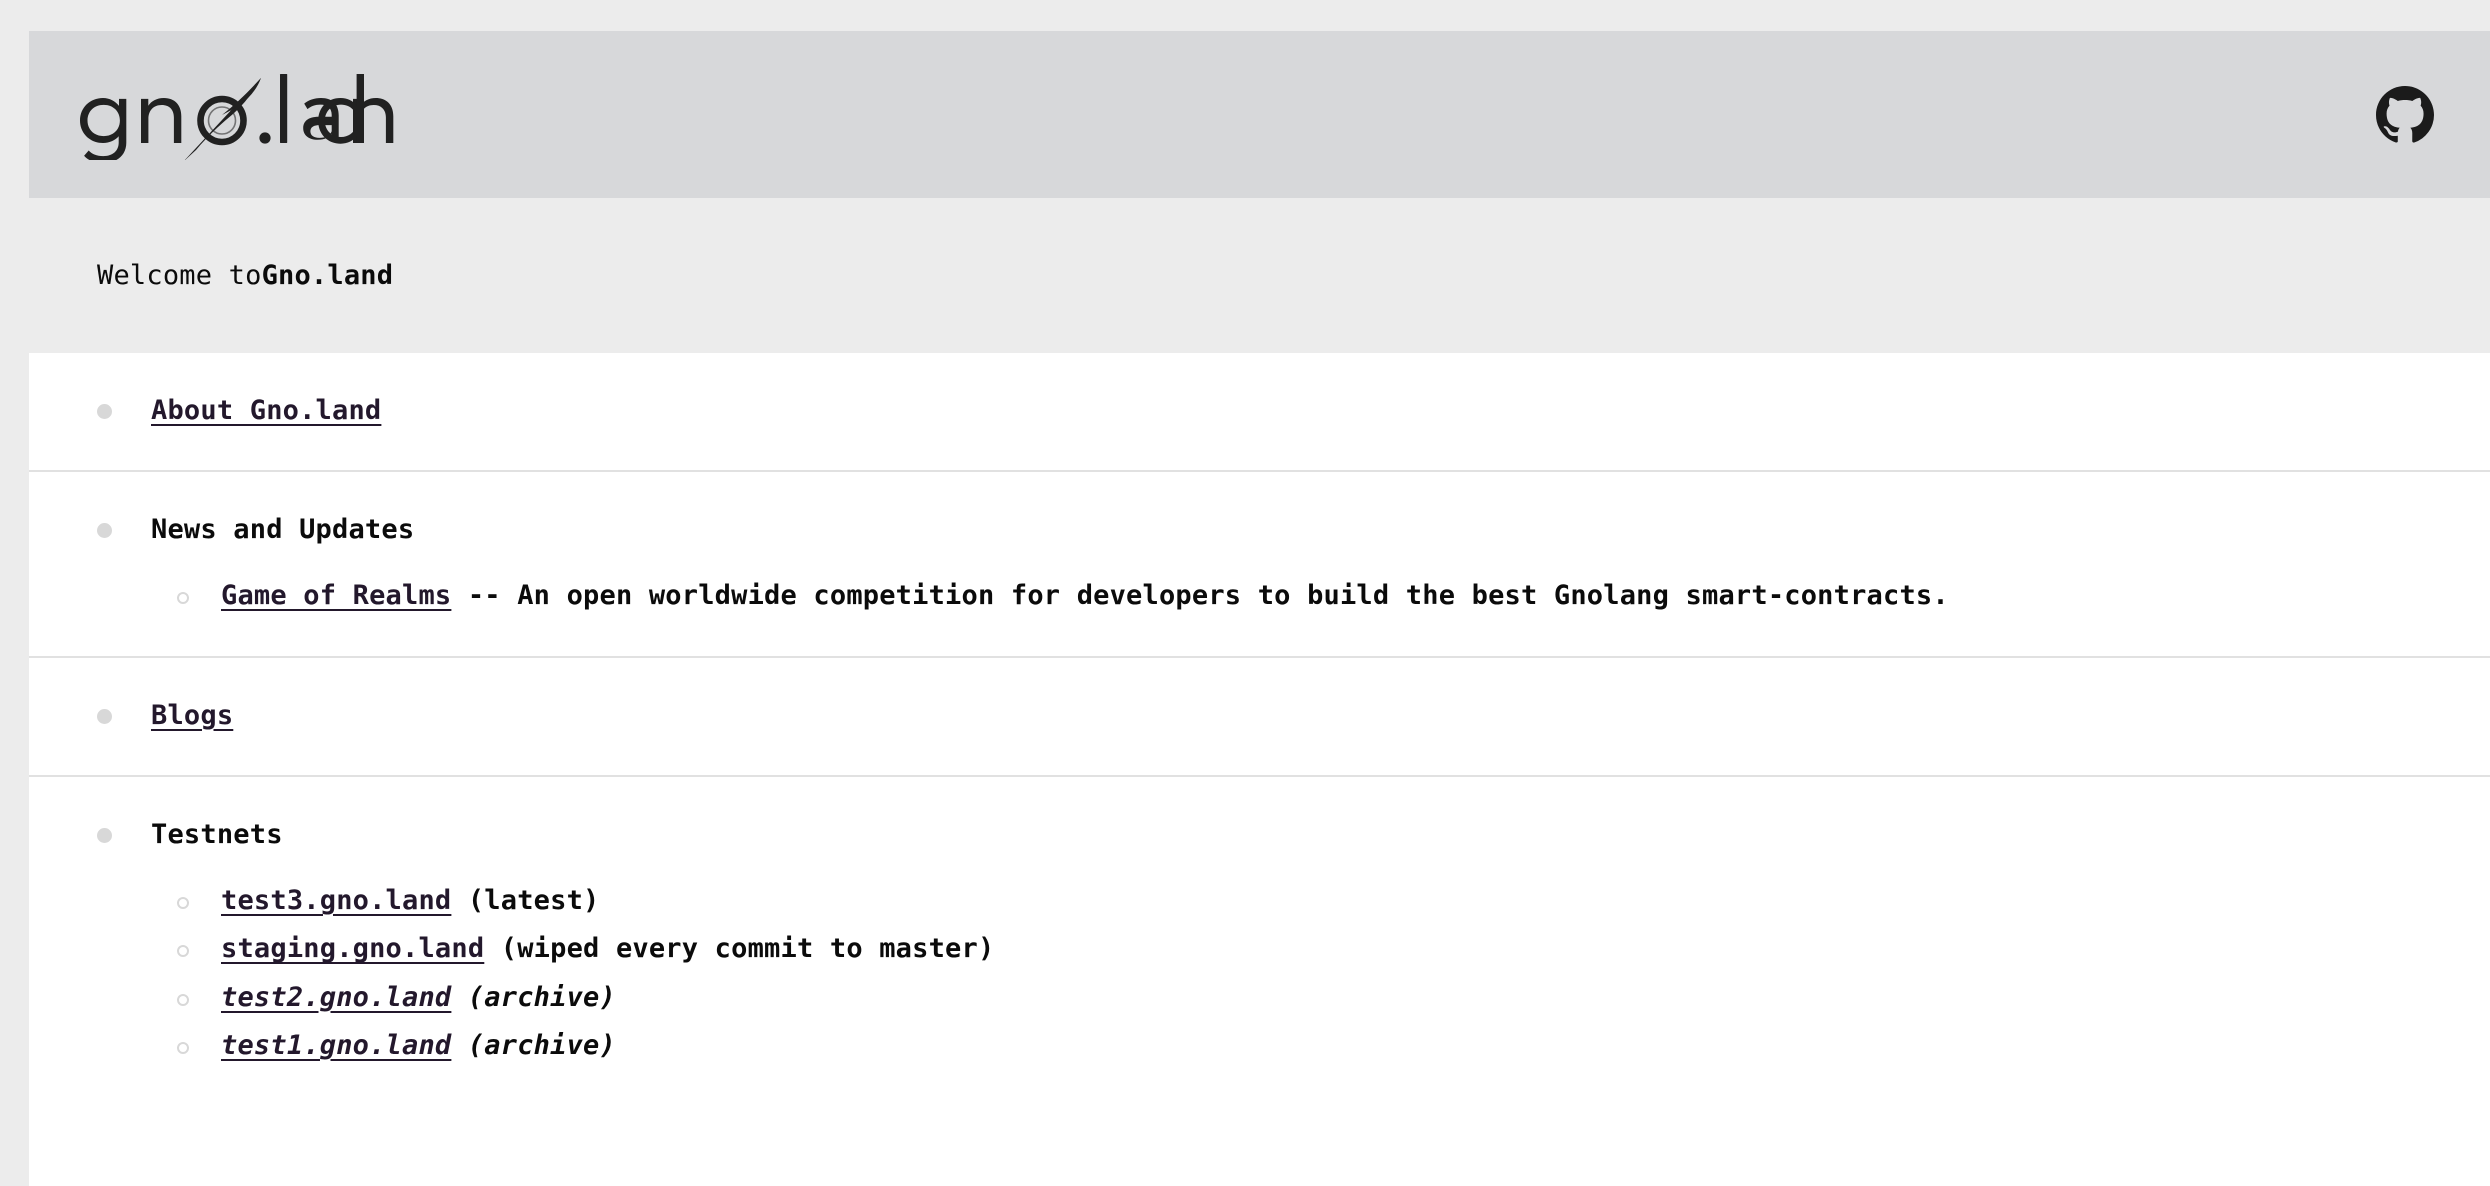 This screenshot has width=2490, height=1186. I want to click on testnet-item-test1: test1.gno.land (archive), so click(418, 1046).